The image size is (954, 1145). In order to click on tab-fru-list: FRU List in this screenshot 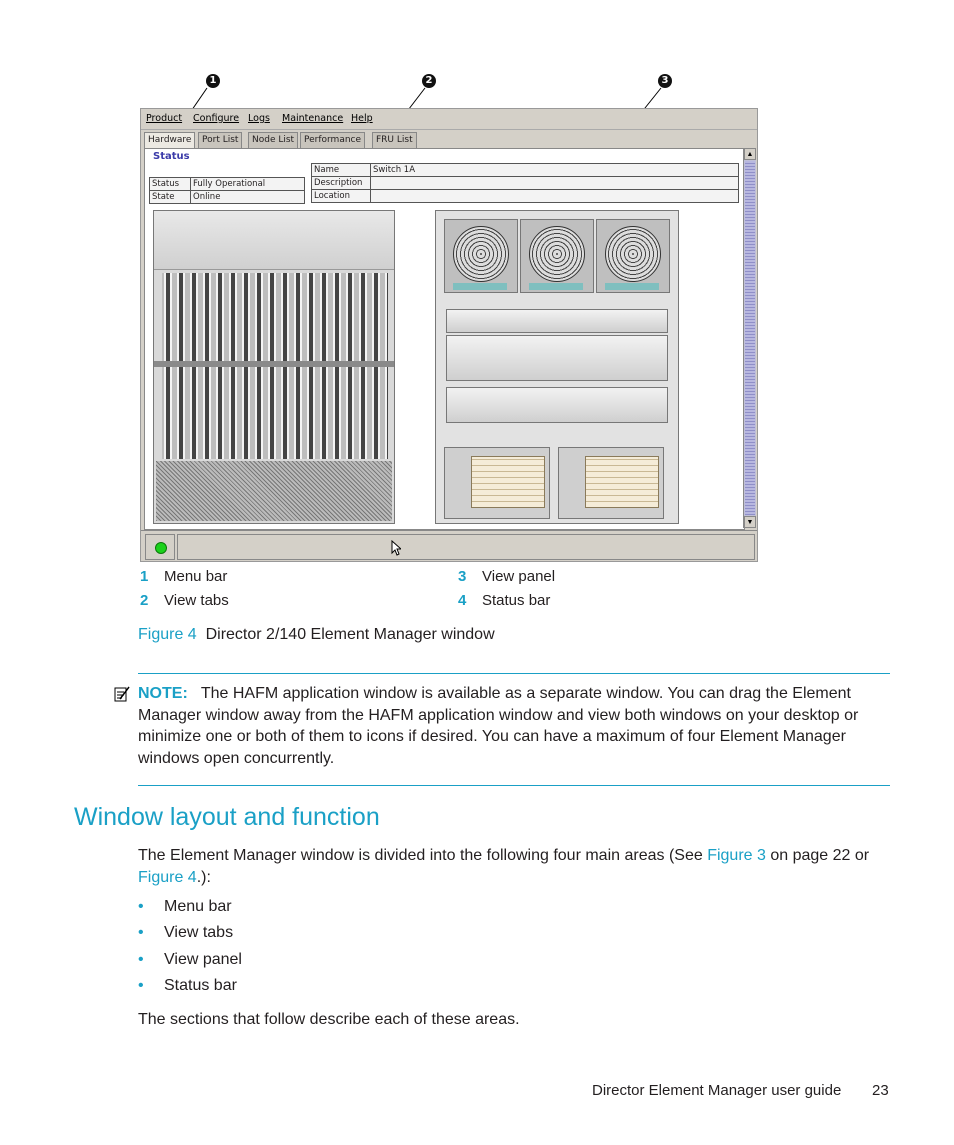, I will do `click(394, 140)`.